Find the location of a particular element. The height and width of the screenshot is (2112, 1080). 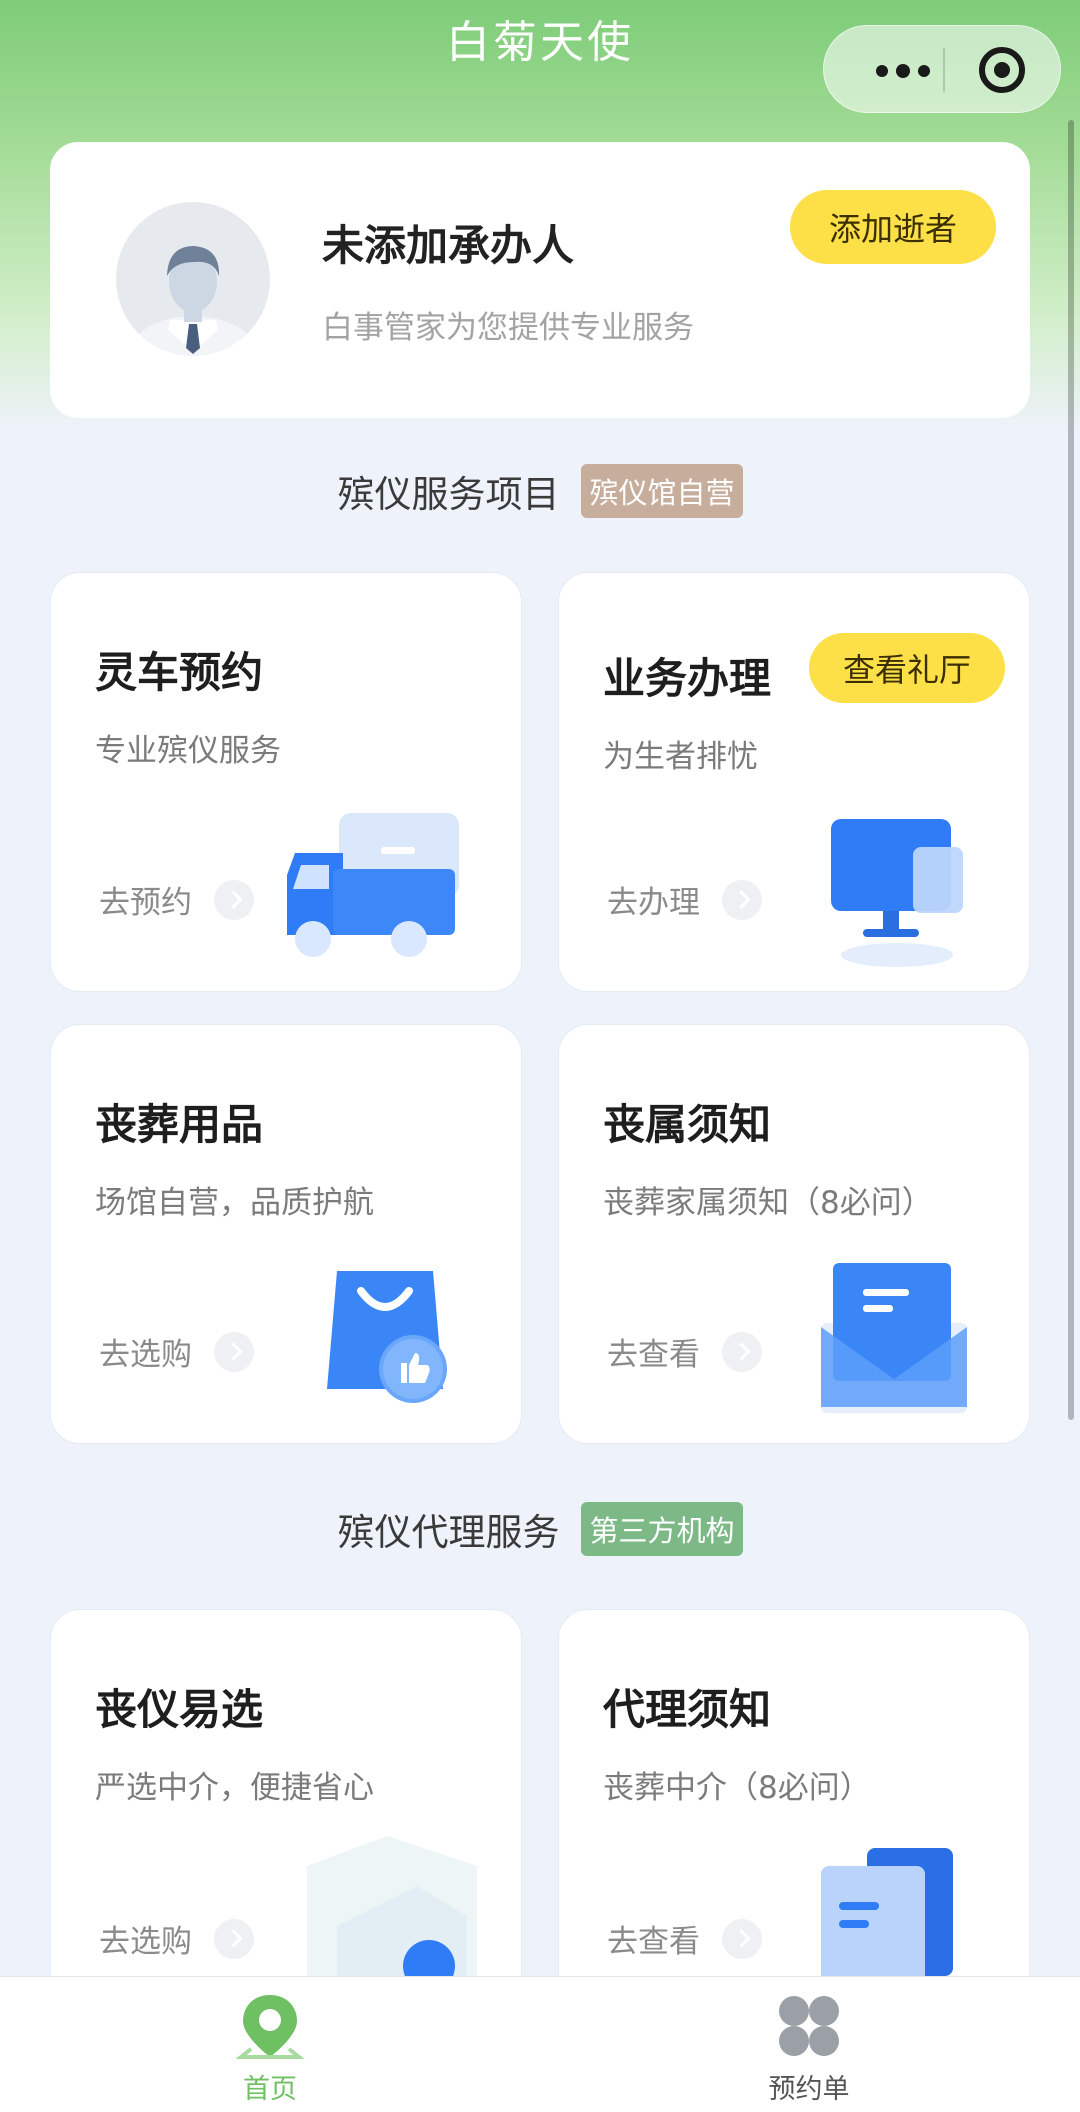

section-tag: 第三方机构 is located at coordinates (662, 1529).